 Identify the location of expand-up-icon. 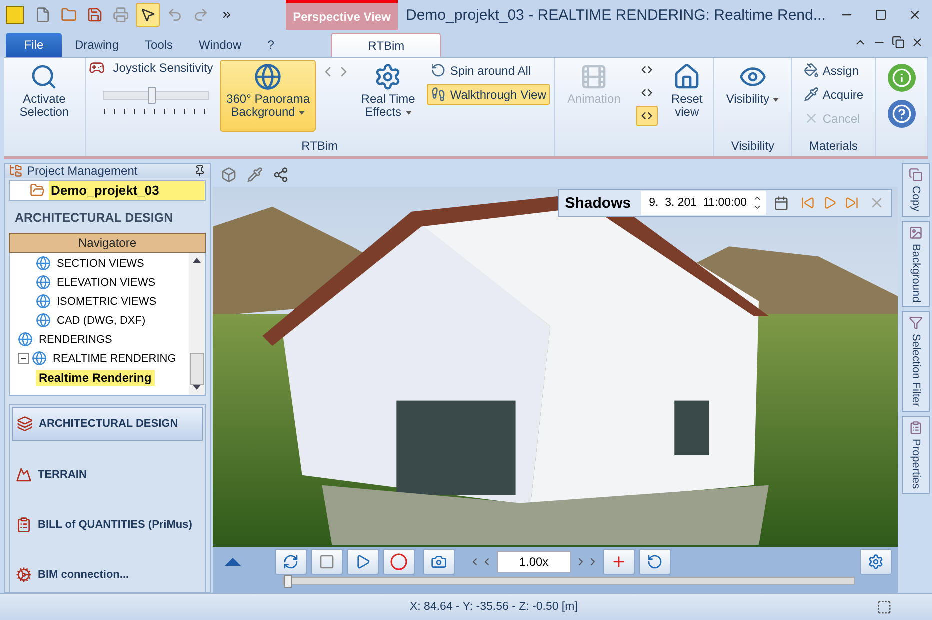
(233, 562).